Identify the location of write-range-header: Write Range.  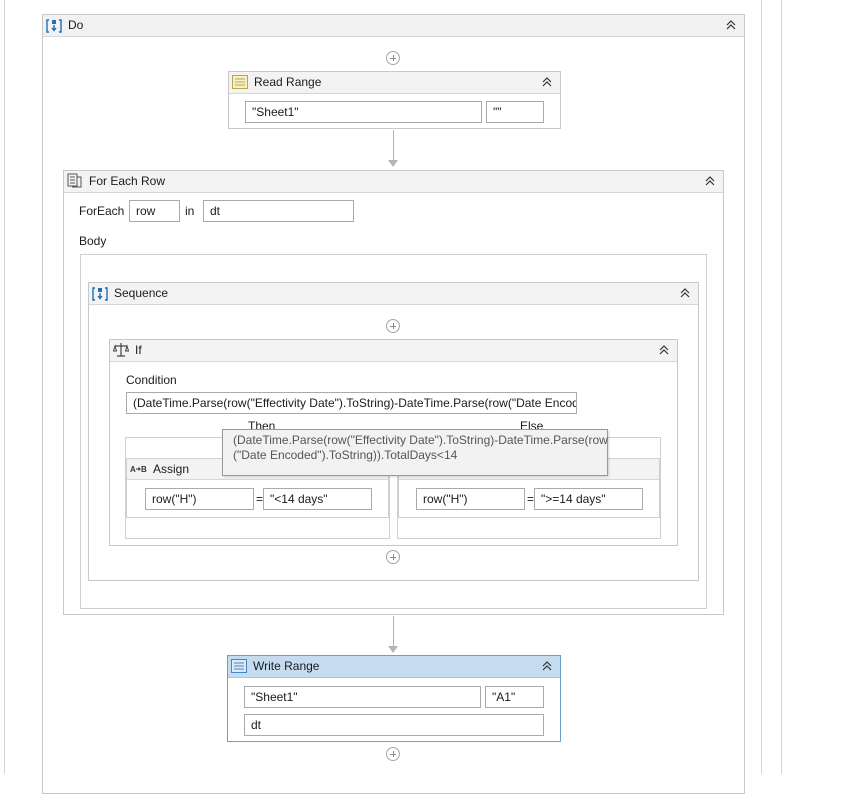
(394, 667).